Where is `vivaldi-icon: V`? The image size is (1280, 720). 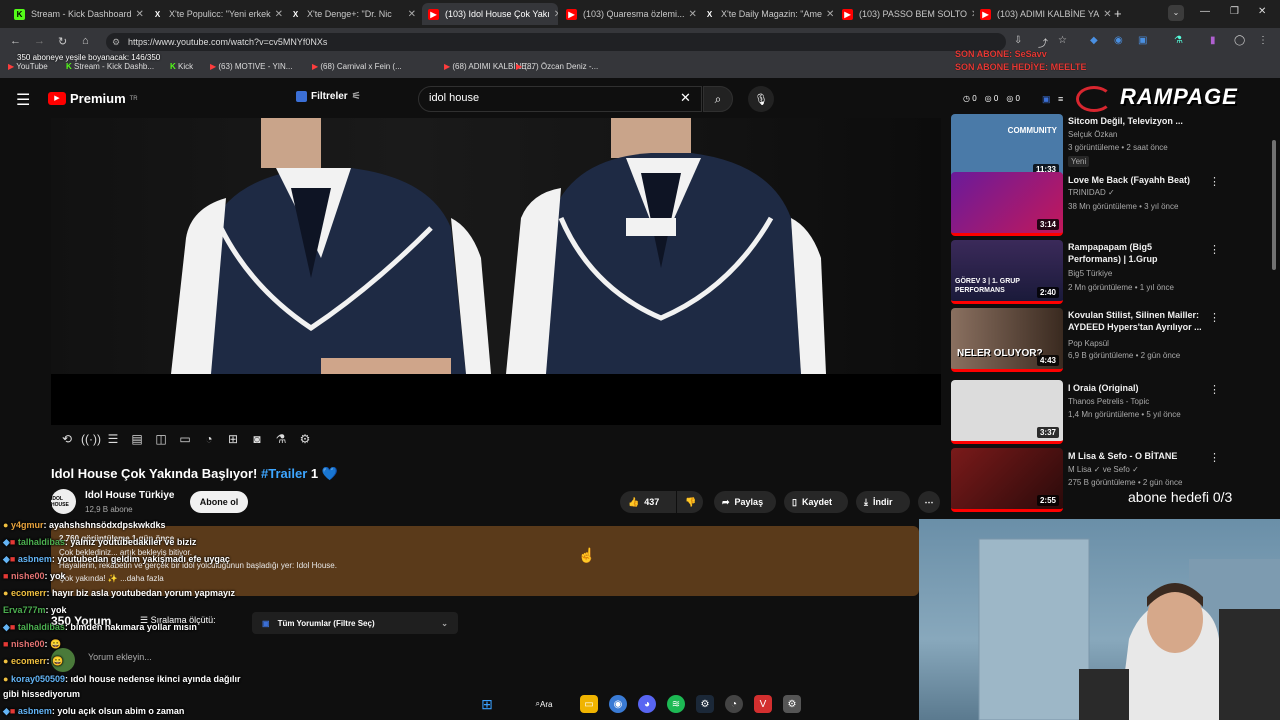 vivaldi-icon: V is located at coordinates (763, 704).